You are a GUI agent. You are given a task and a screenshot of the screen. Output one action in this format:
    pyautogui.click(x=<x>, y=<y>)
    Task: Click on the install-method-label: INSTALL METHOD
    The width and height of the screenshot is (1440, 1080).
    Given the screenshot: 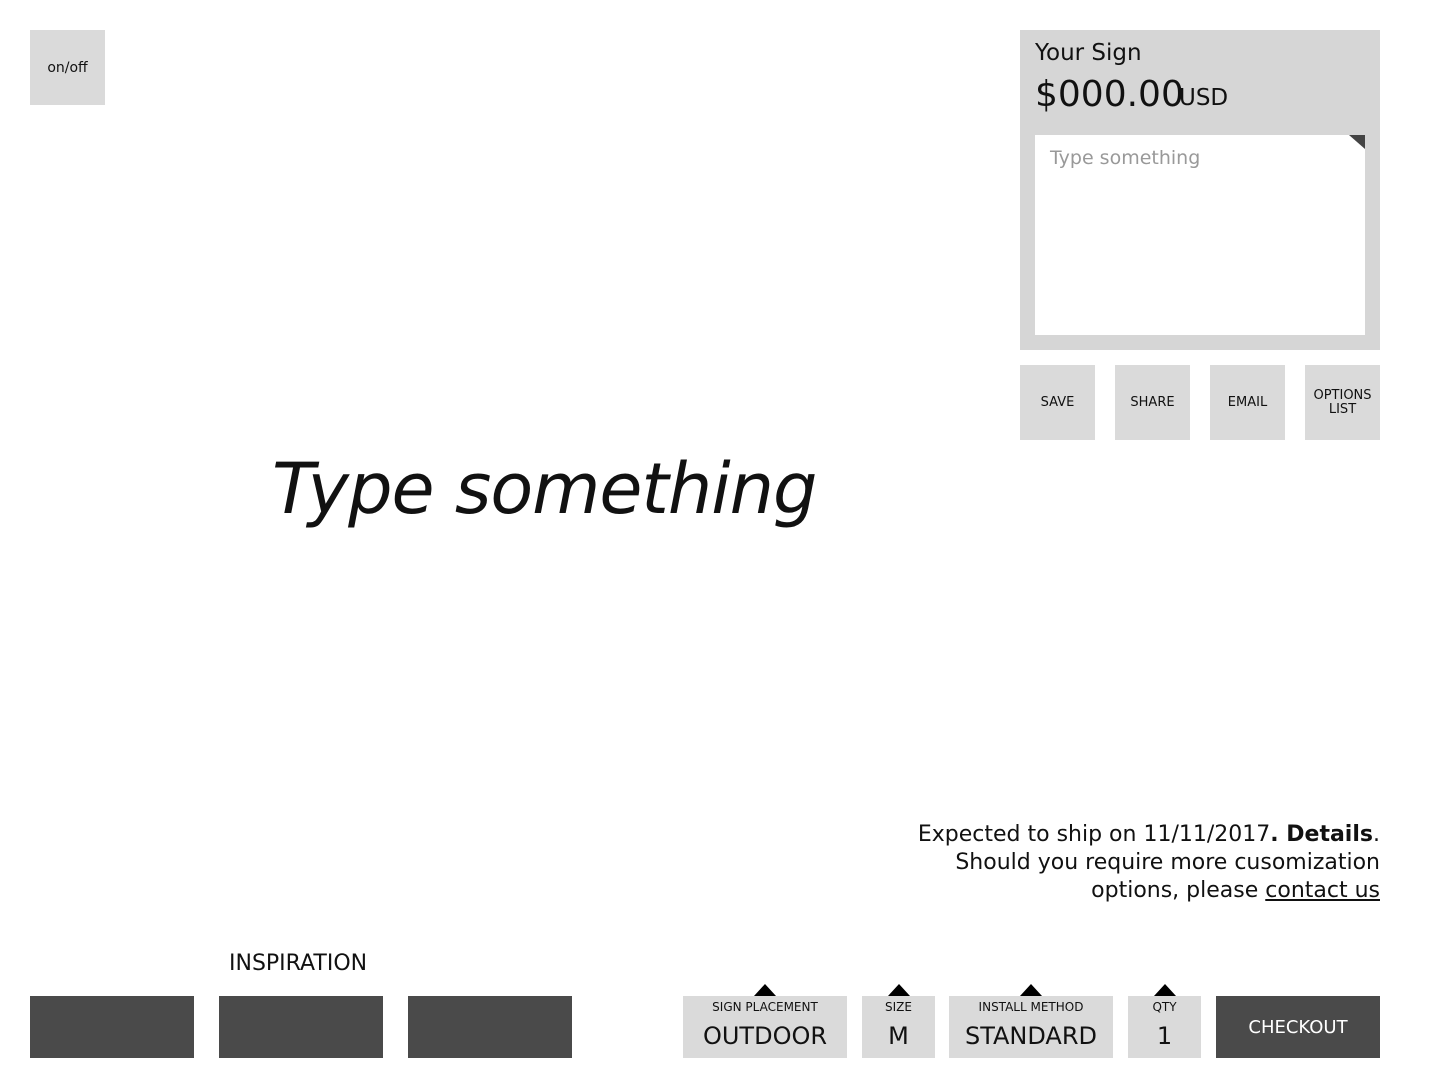 What is the action you would take?
    pyautogui.click(x=1031, y=1007)
    